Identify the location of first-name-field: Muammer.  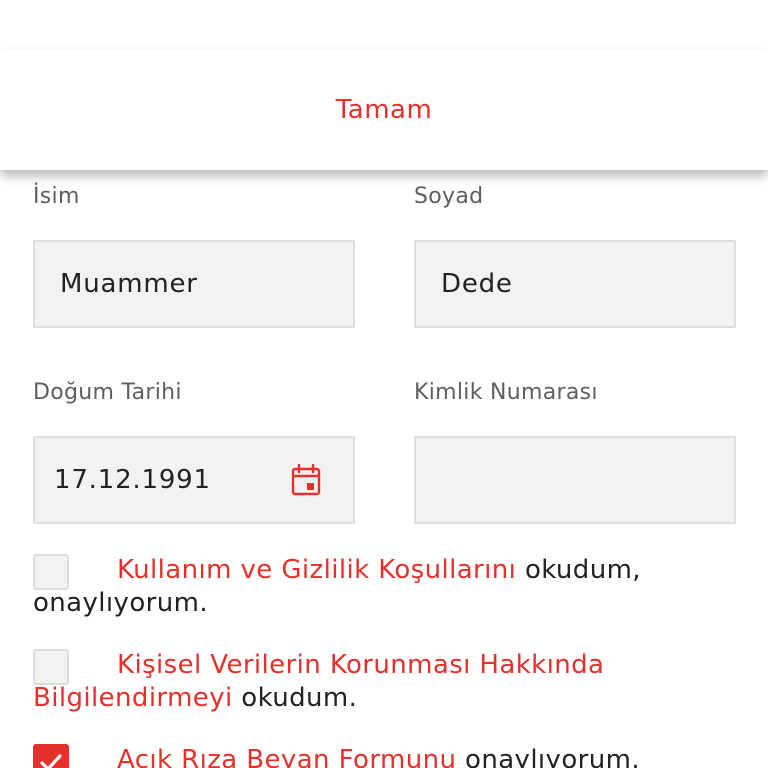
(194, 284).